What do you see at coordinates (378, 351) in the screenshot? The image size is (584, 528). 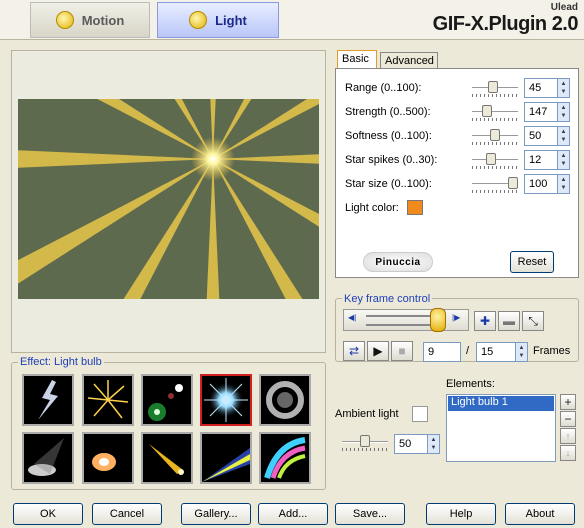 I see `play-icon: ▶` at bounding box center [378, 351].